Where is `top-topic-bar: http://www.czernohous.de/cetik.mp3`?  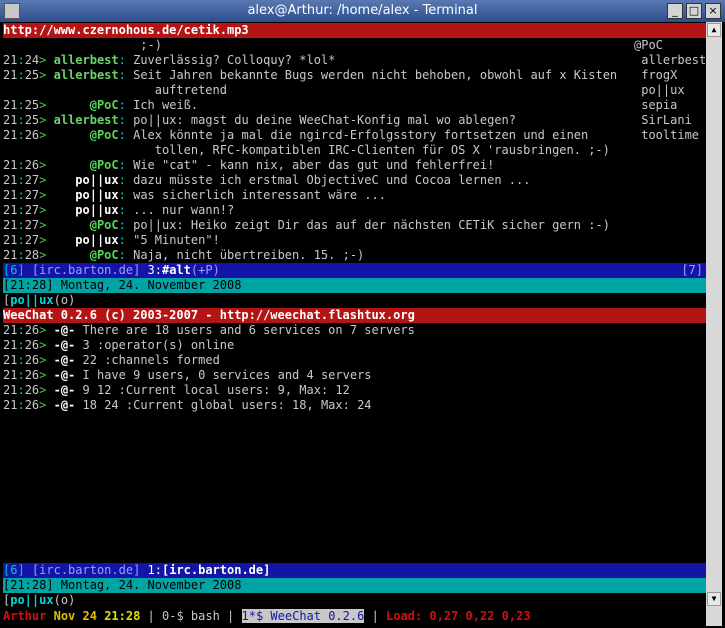 top-topic-bar: http://www.czernohous.de/cetik.mp3 is located at coordinates (354, 30).